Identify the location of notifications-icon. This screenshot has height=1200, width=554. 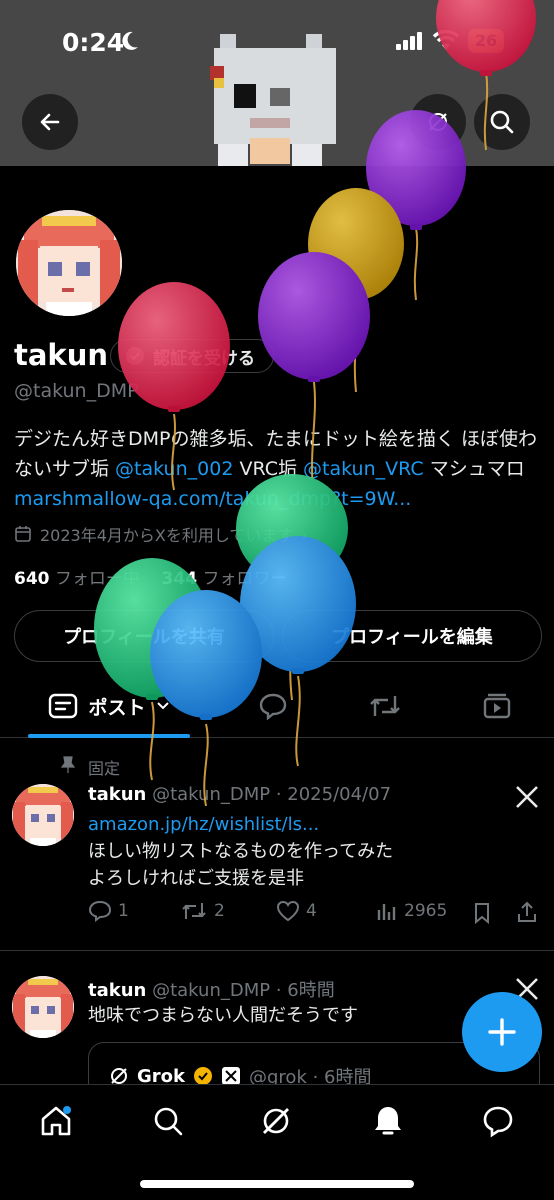
(388, 1121).